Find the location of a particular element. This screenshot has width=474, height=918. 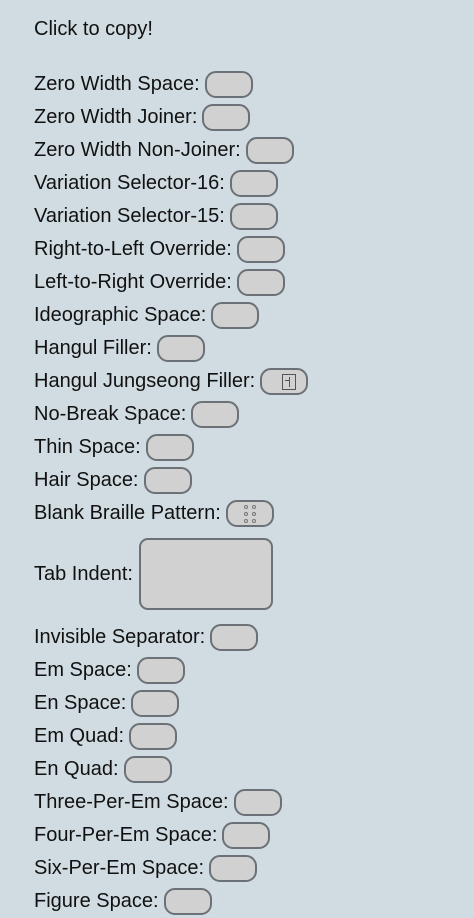

copy-blank-braille-pattern-button is located at coordinates (249, 513).